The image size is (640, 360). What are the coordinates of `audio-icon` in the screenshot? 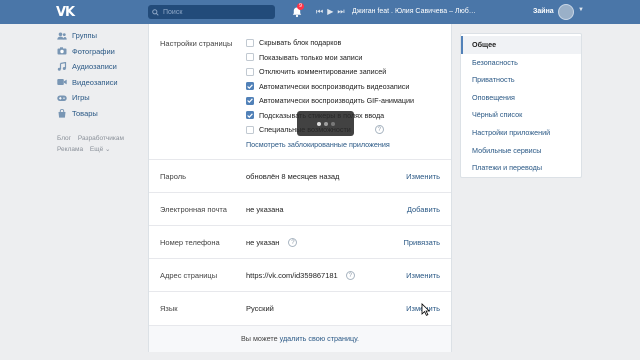 It's located at (62, 66).